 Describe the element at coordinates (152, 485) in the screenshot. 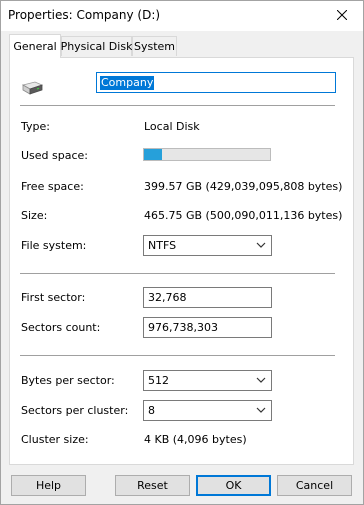

I see `reset-button: Reset` at that location.